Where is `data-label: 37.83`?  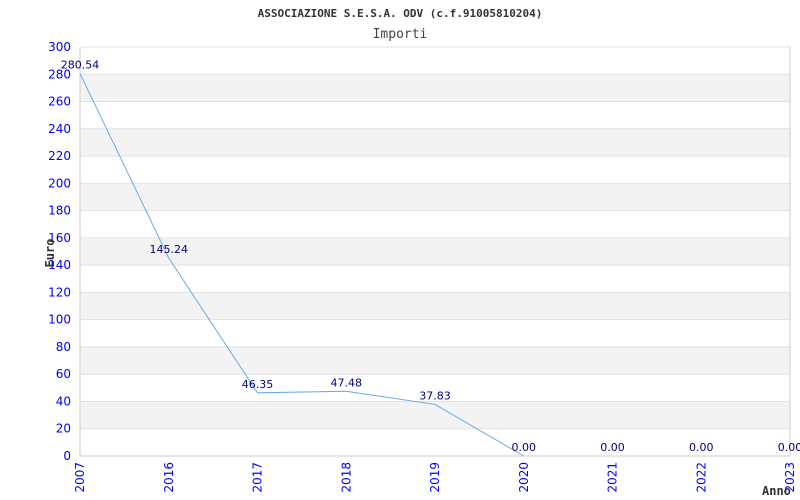
data-label: 37.83 is located at coordinates (435, 395).